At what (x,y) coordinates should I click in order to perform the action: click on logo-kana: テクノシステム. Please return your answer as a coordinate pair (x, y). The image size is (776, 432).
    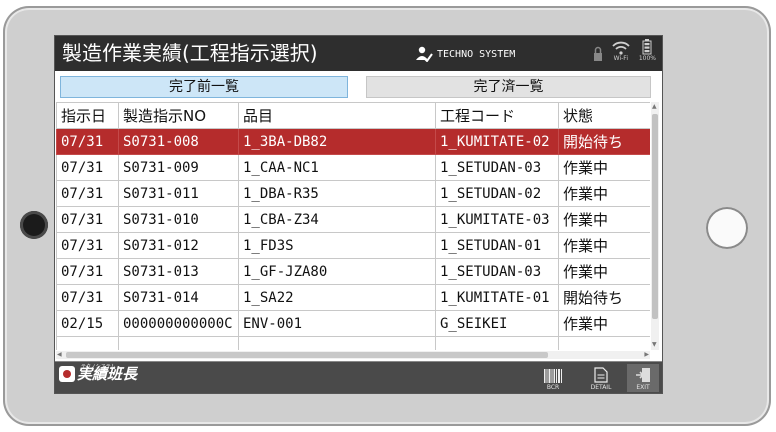
    Looking at the image, I should click on (98, 367).